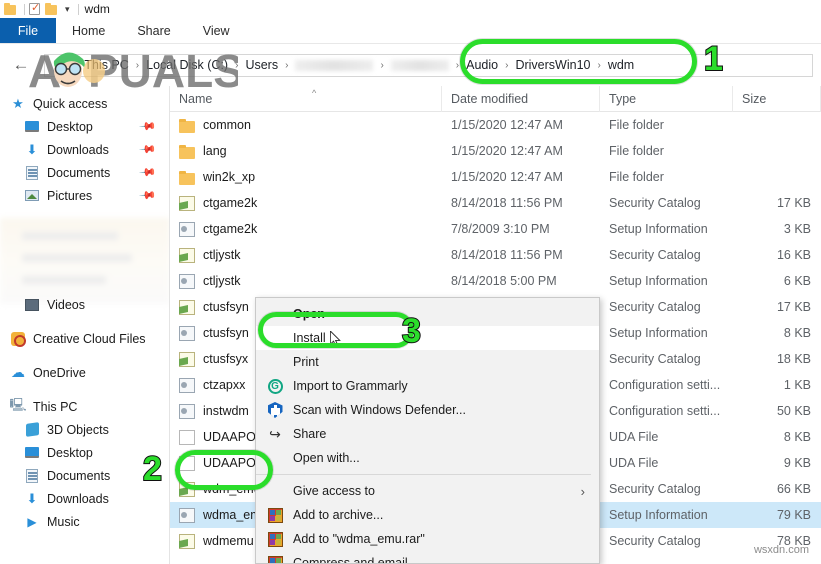 The height and width of the screenshot is (564, 821). What do you see at coordinates (106, 65) in the screenshot?
I see `breadcrumb-this-pc: This PC` at bounding box center [106, 65].